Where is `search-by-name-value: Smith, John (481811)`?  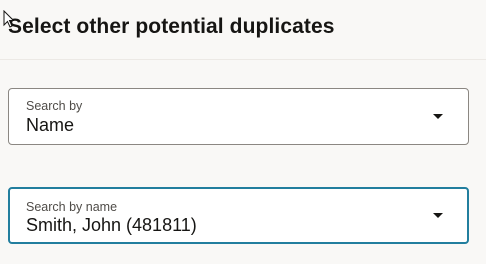
search-by-name-value: Smith, John (481811) is located at coordinates (111, 225).